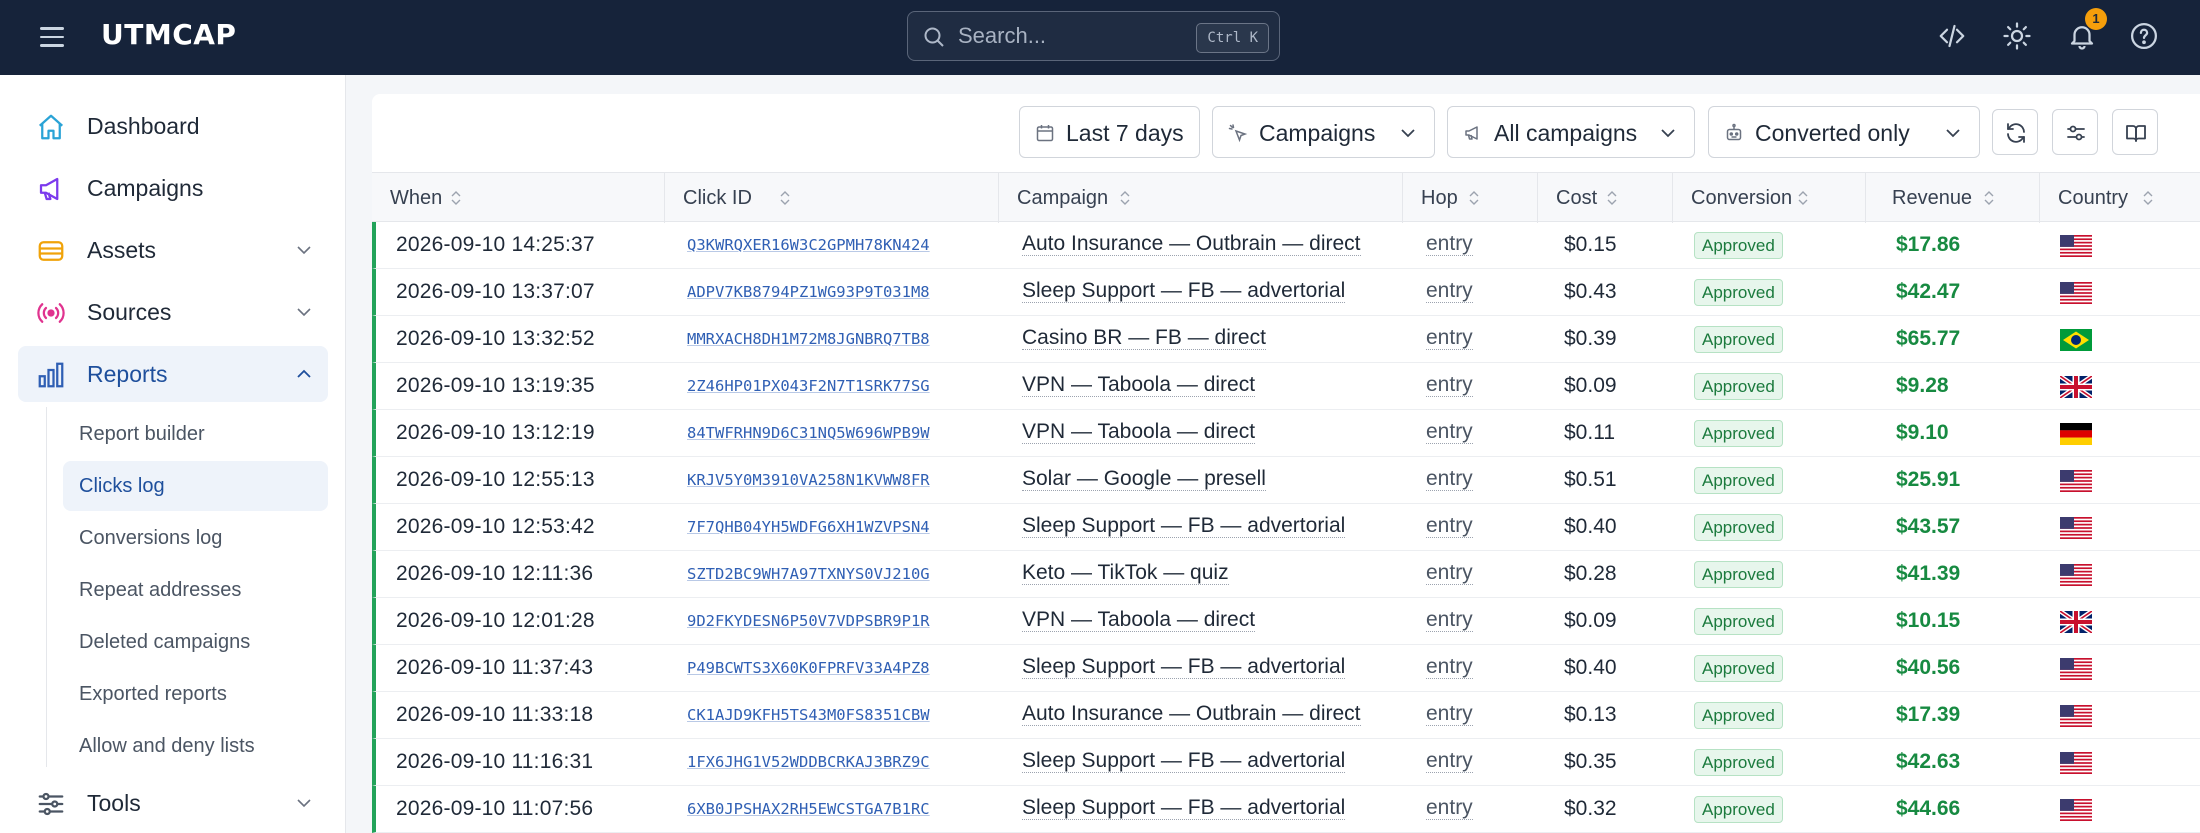 The image size is (2200, 833). I want to click on top-bar: UTMCAP Ctrl K 1, so click(1100, 37).